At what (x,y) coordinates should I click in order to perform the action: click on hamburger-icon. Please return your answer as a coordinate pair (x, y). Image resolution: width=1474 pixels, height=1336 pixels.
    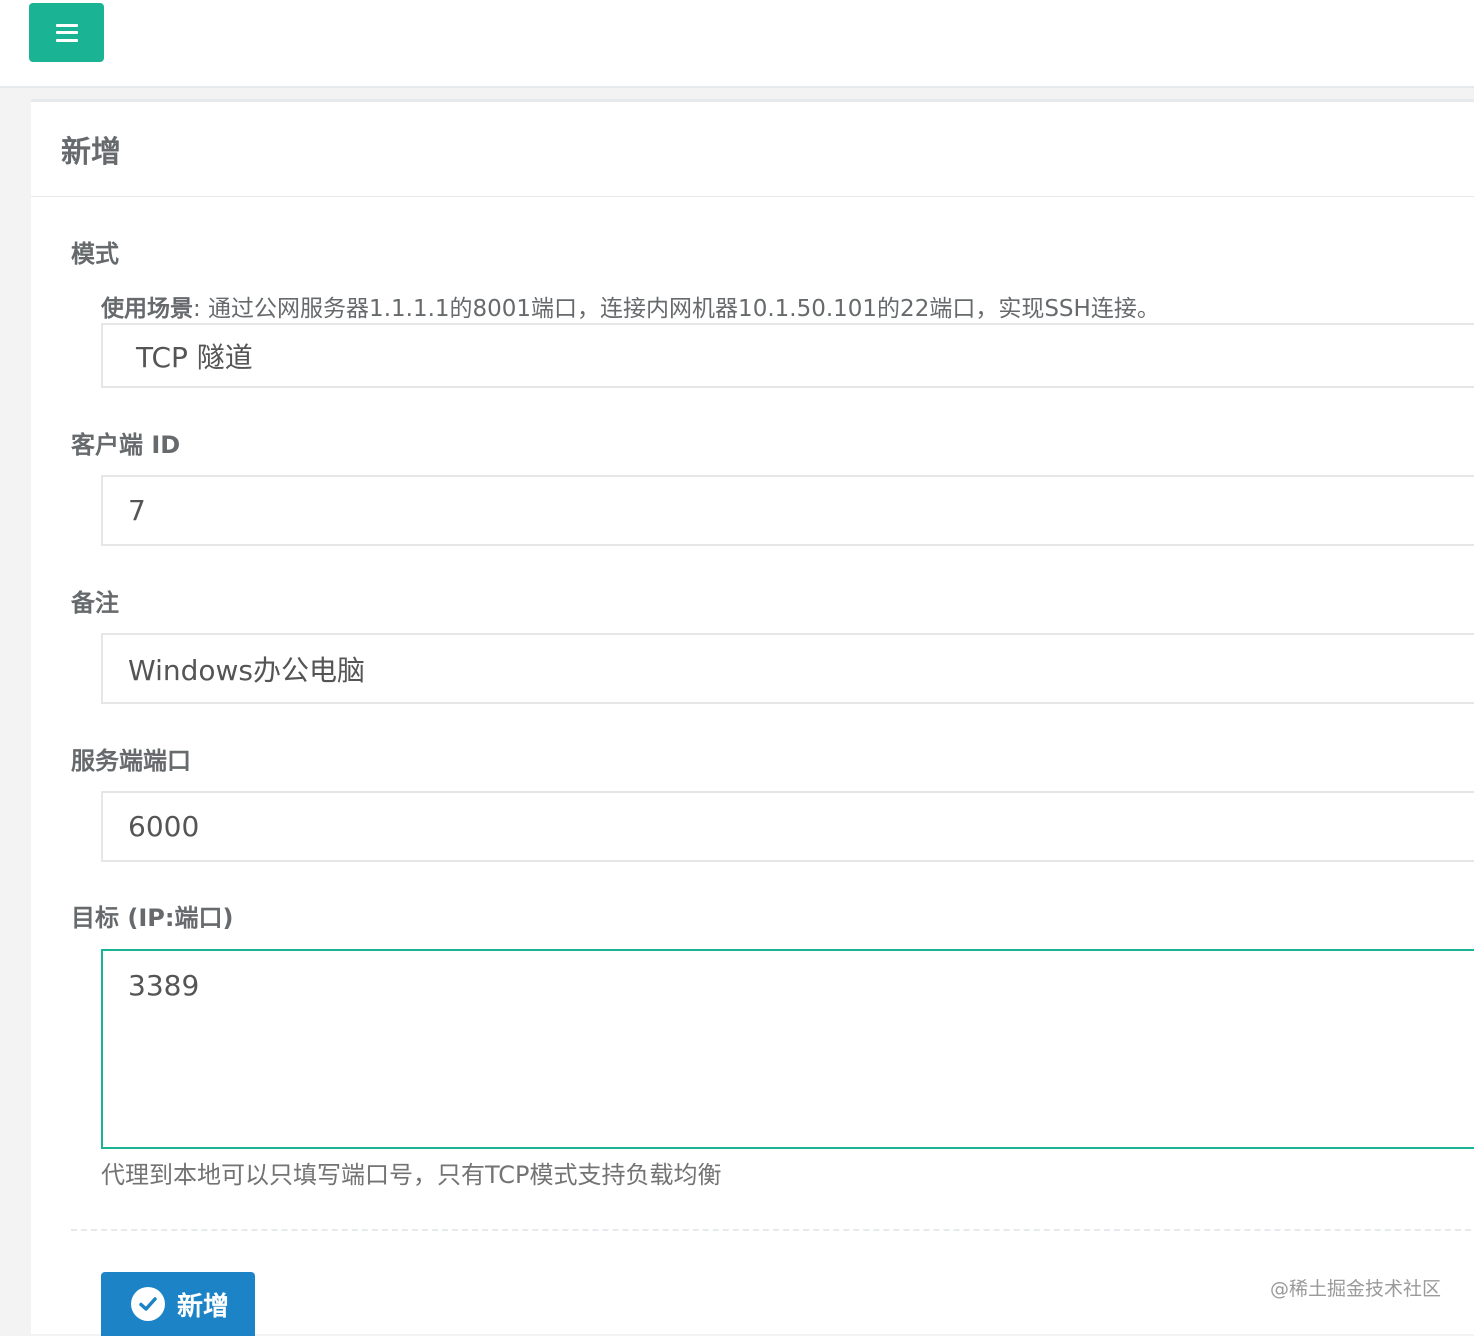
    Looking at the image, I should click on (67, 33).